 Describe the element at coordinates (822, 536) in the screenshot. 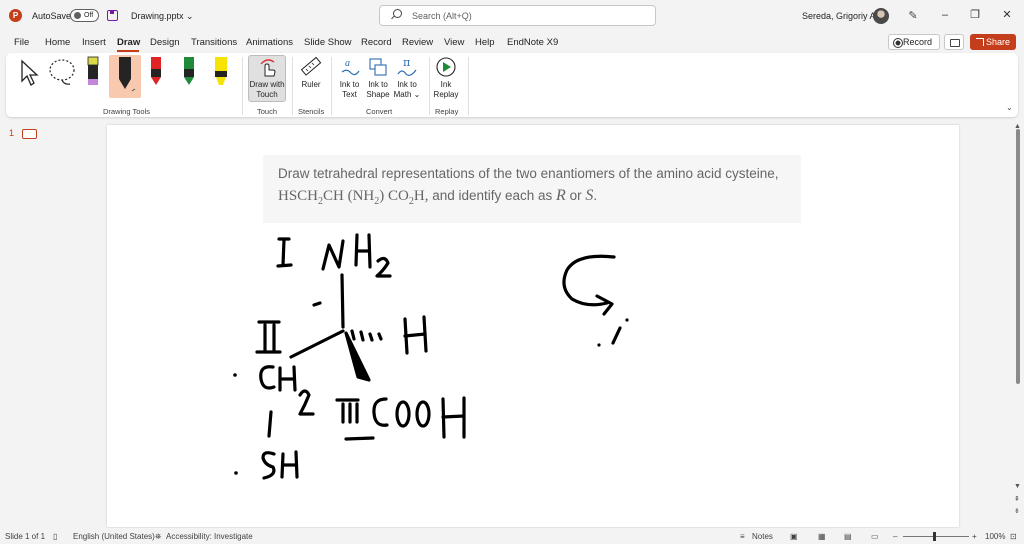

I see `slide-sorter-icon: ▦` at that location.